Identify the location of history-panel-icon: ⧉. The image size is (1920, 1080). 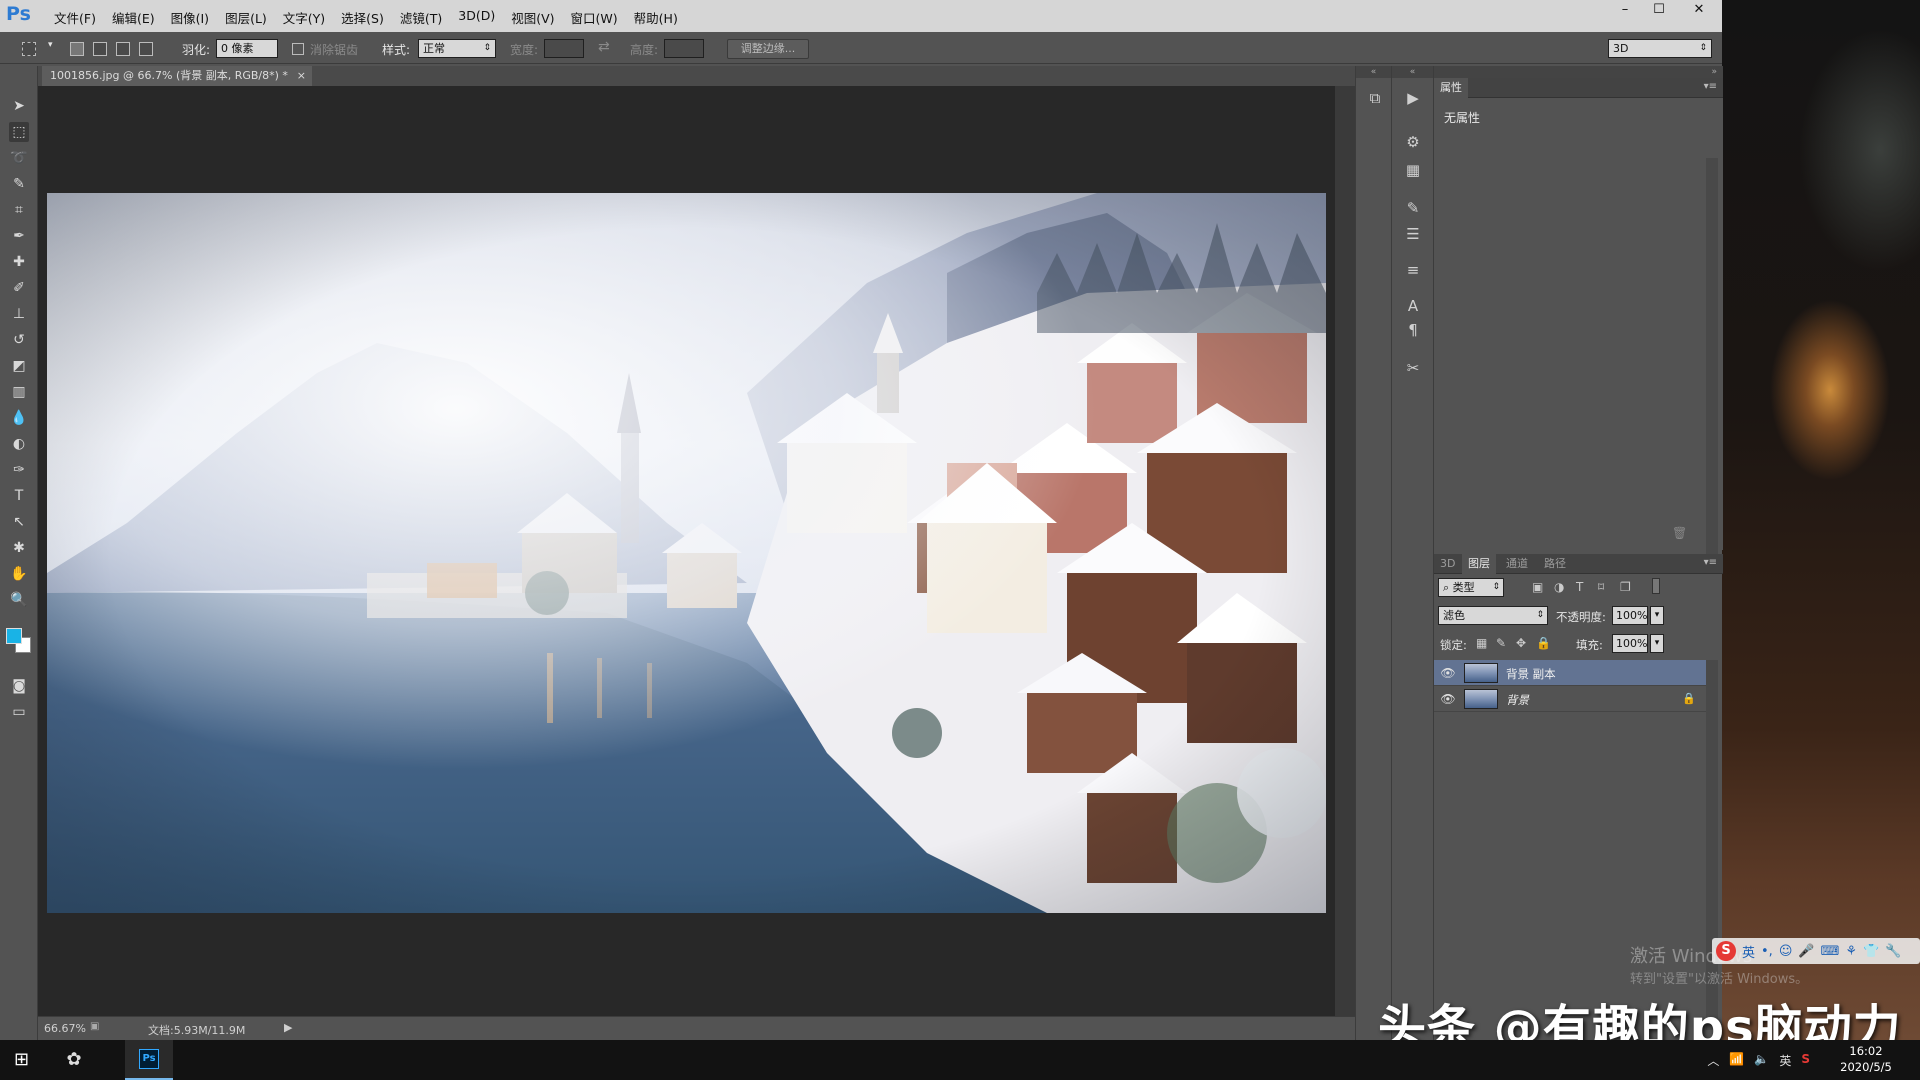
(1375, 98).